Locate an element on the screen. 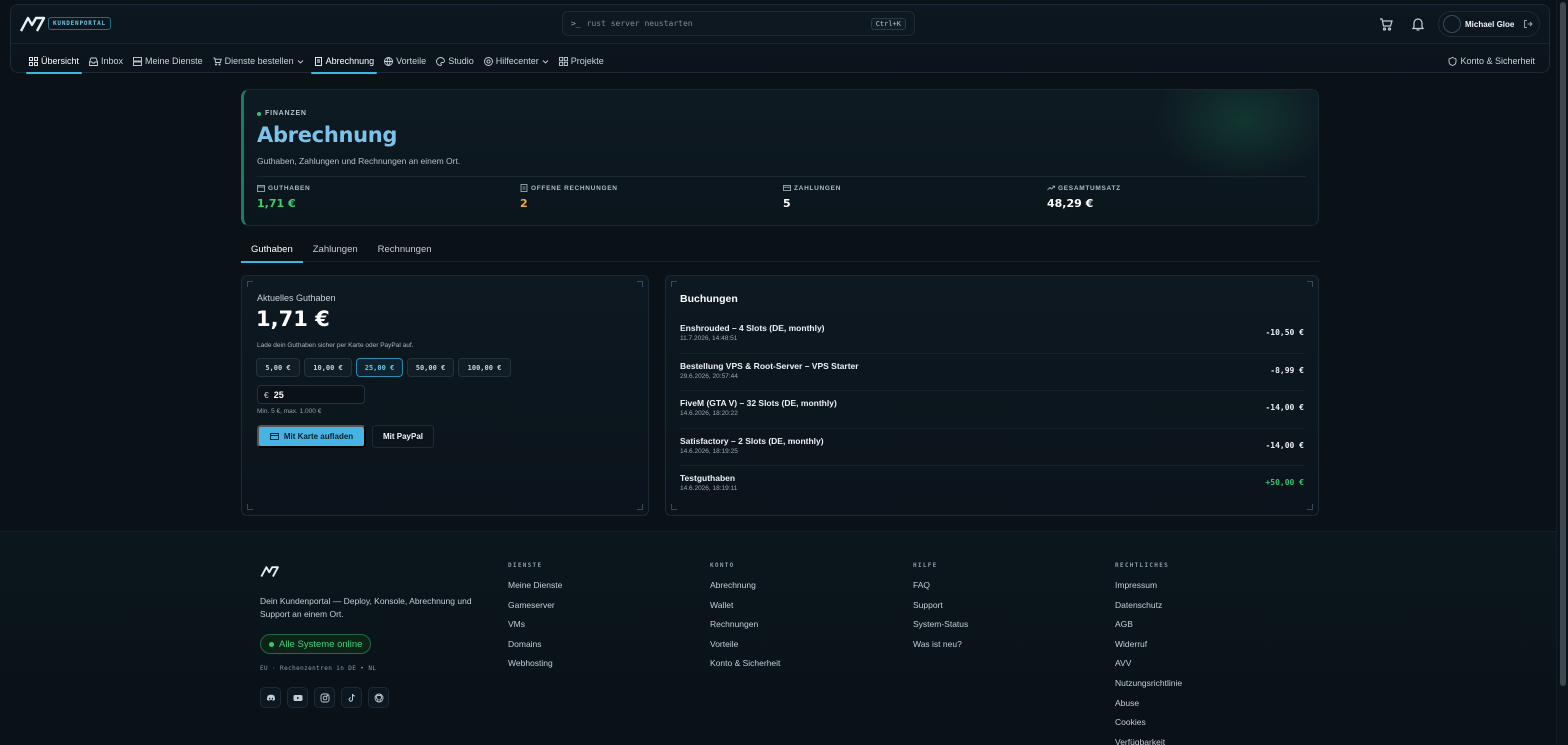  nav-label: Studio is located at coordinates (461, 61).